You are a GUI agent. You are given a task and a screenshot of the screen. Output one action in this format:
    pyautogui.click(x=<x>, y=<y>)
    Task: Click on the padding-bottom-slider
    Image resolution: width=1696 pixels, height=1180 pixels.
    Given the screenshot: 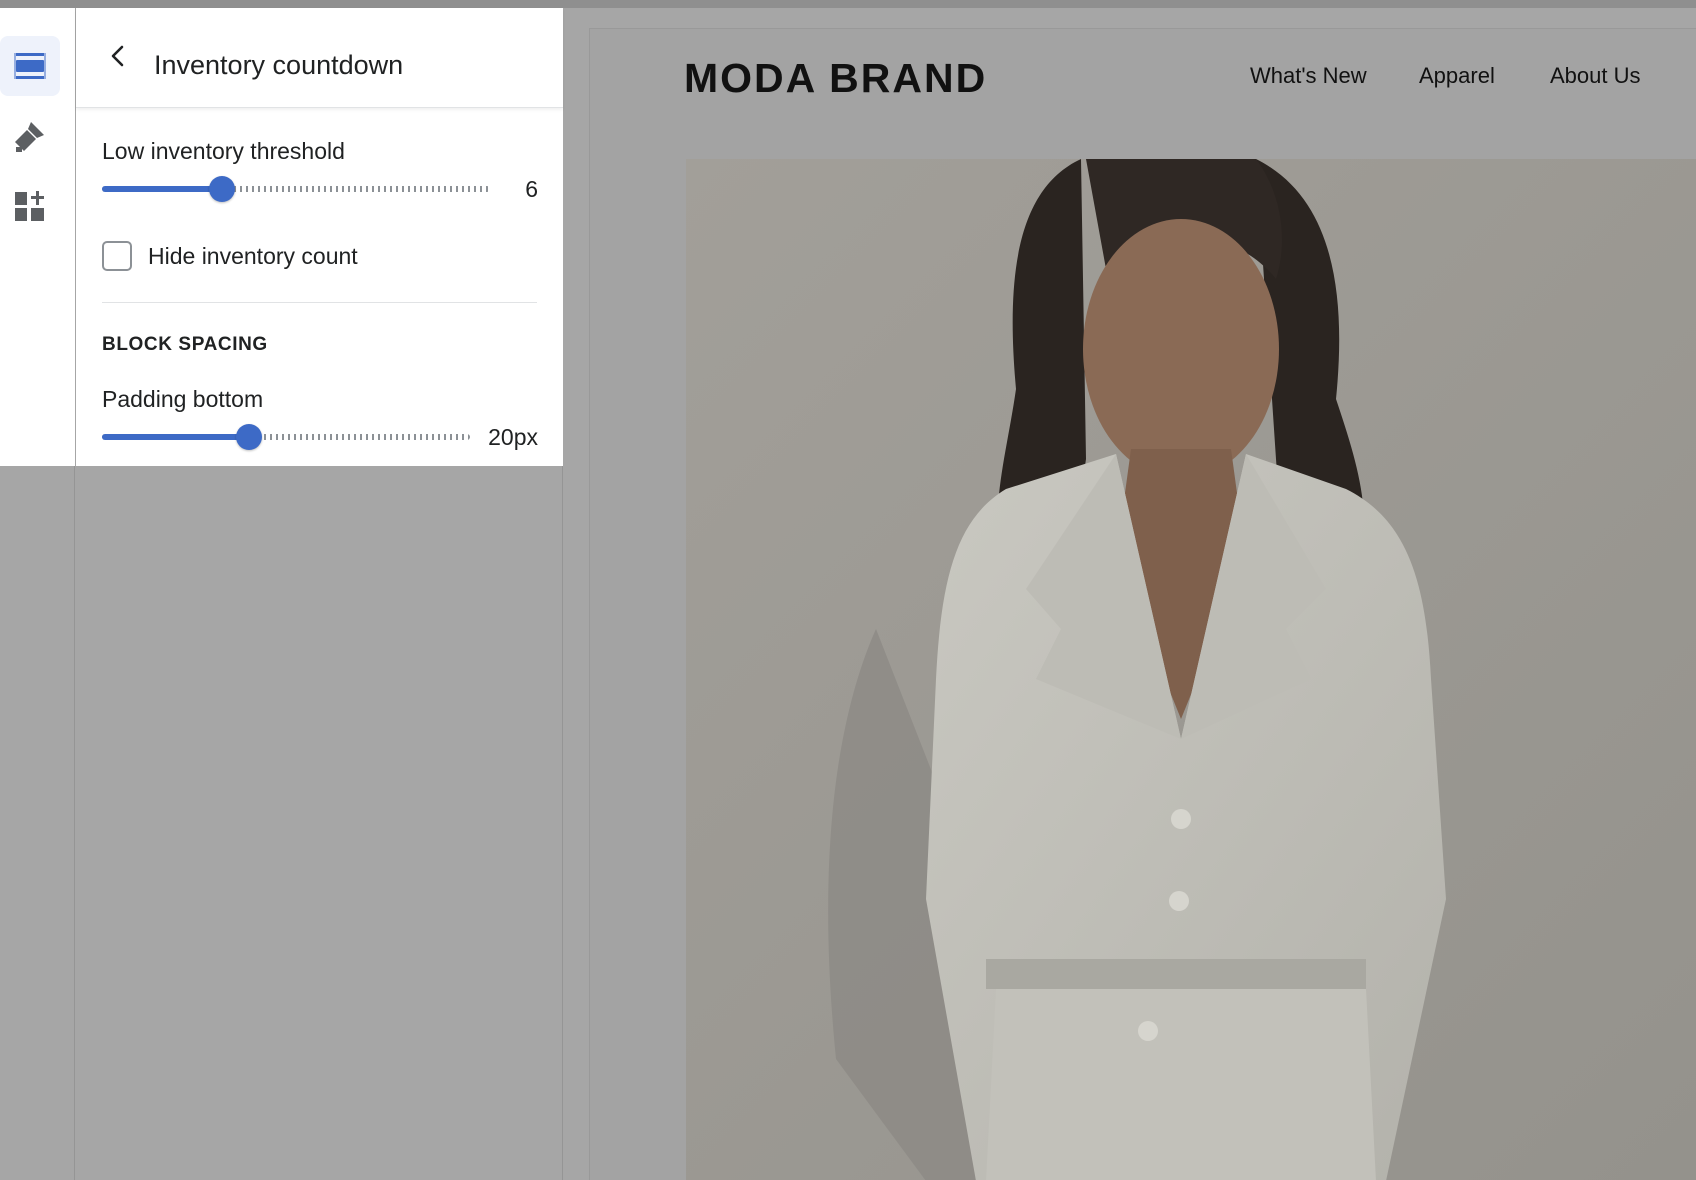 What is the action you would take?
    pyautogui.click(x=286, y=437)
    